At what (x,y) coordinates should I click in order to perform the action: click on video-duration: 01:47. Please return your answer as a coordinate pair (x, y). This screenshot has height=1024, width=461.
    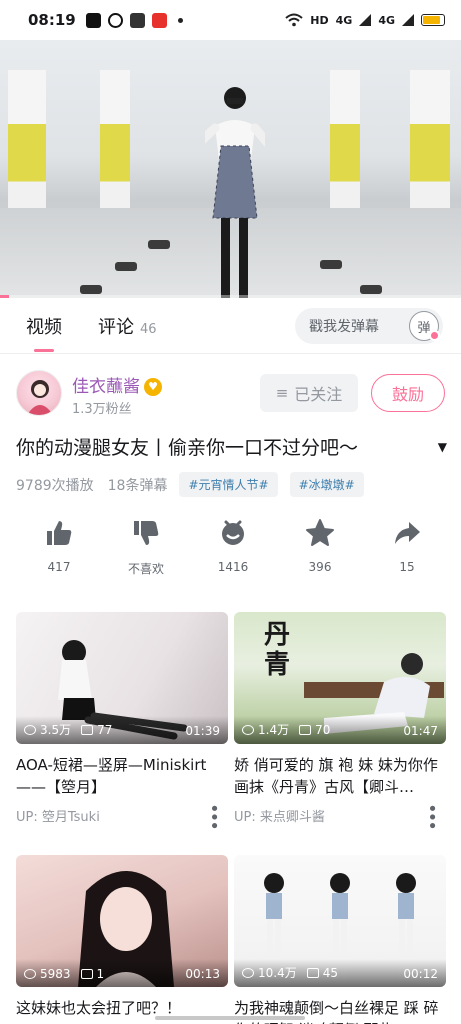
    Looking at the image, I should click on (420, 731).